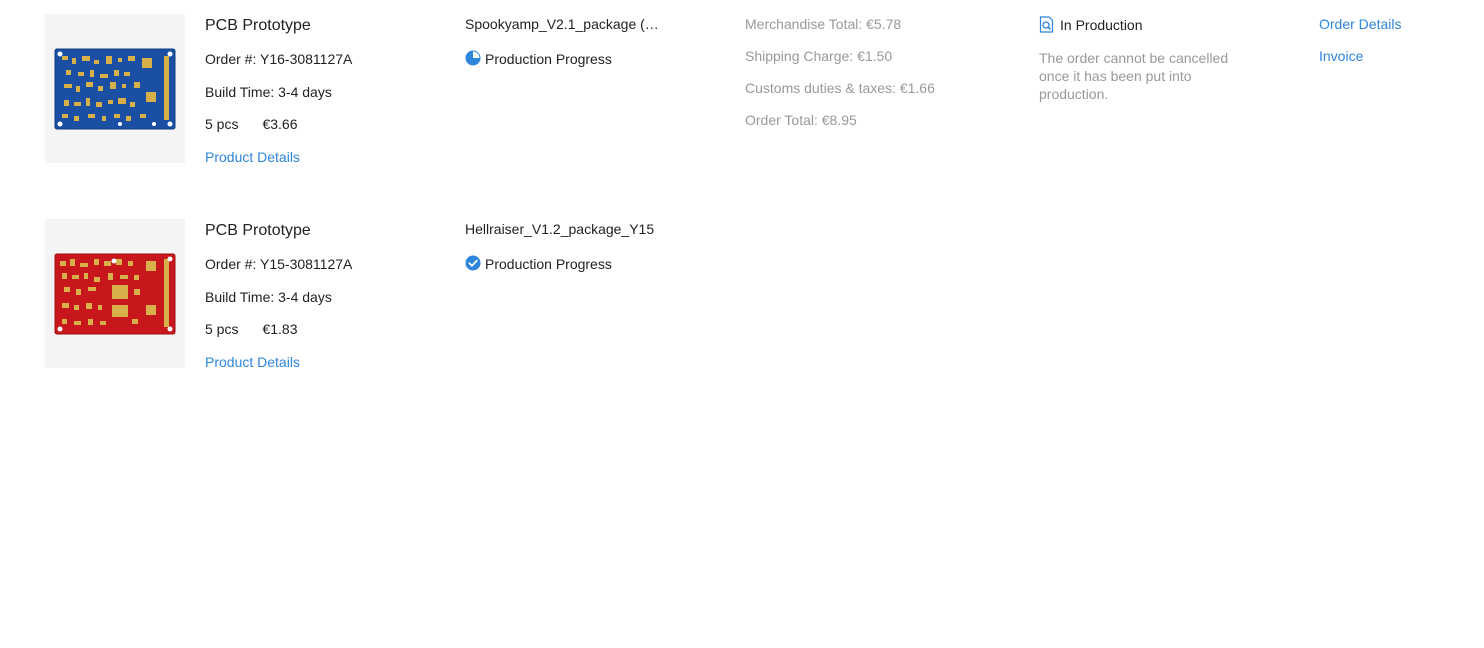 The image size is (1484, 648). Describe the element at coordinates (1046, 26) in the screenshot. I see `document-search-icon` at that location.